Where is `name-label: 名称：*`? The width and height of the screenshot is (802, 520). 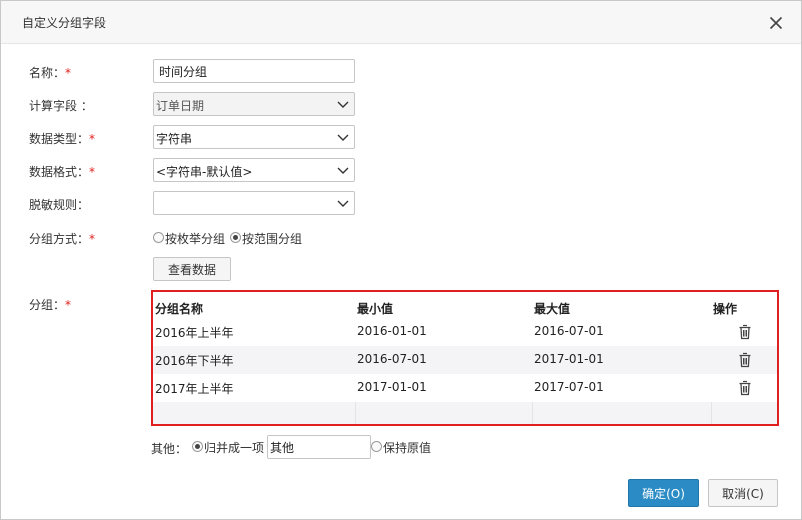
name-label: 名称：* is located at coordinates (50, 73).